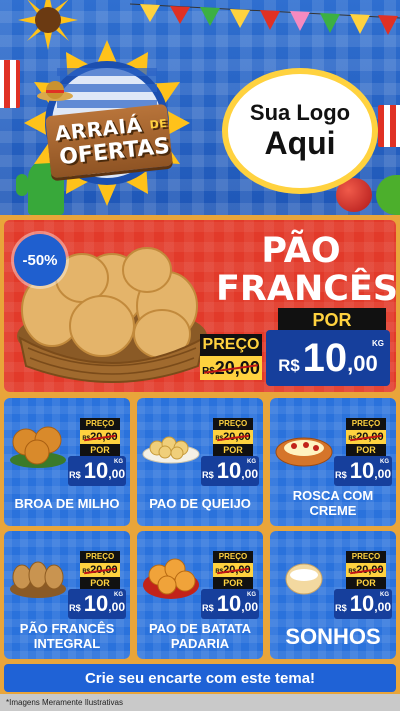 The width and height of the screenshot is (400, 711). What do you see at coordinates (200, 678) in the screenshot?
I see `cta-banner: Crie seu encarte com este tema!` at bounding box center [200, 678].